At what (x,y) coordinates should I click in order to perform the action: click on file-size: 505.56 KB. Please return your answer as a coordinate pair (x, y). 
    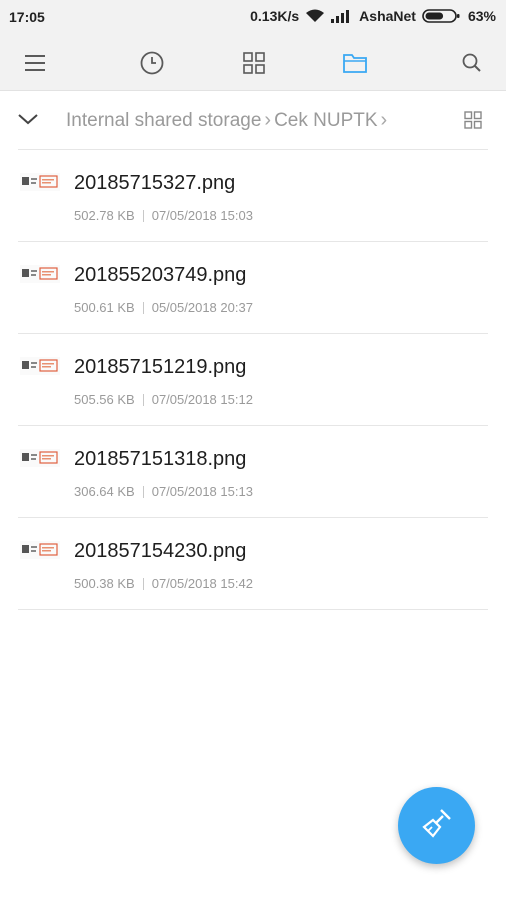
    Looking at the image, I should click on (104, 399).